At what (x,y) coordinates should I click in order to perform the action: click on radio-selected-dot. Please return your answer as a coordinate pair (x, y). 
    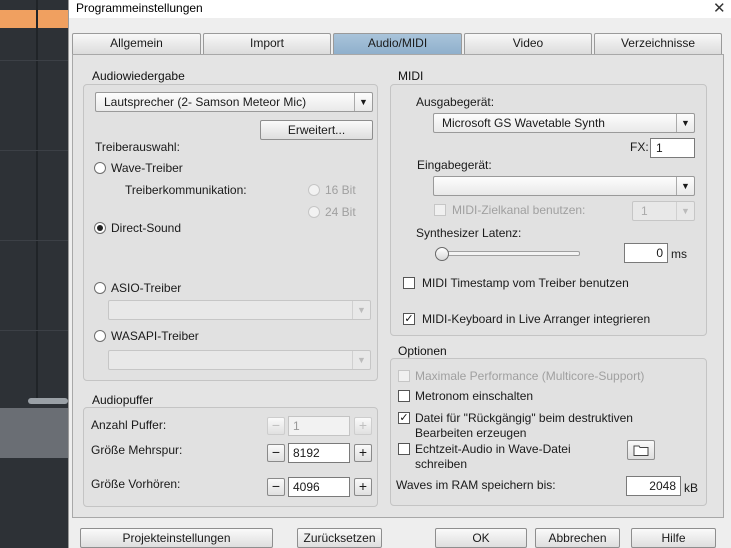
    Looking at the image, I should click on (100, 228).